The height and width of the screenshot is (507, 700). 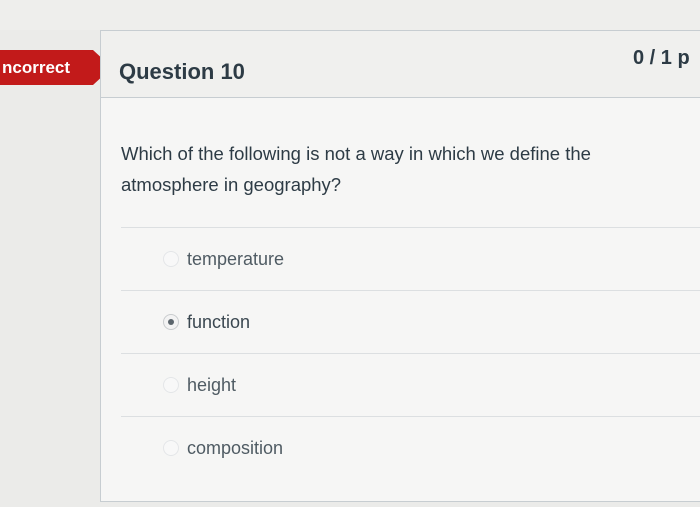 What do you see at coordinates (235, 448) in the screenshot?
I see `answer-label: composition` at bounding box center [235, 448].